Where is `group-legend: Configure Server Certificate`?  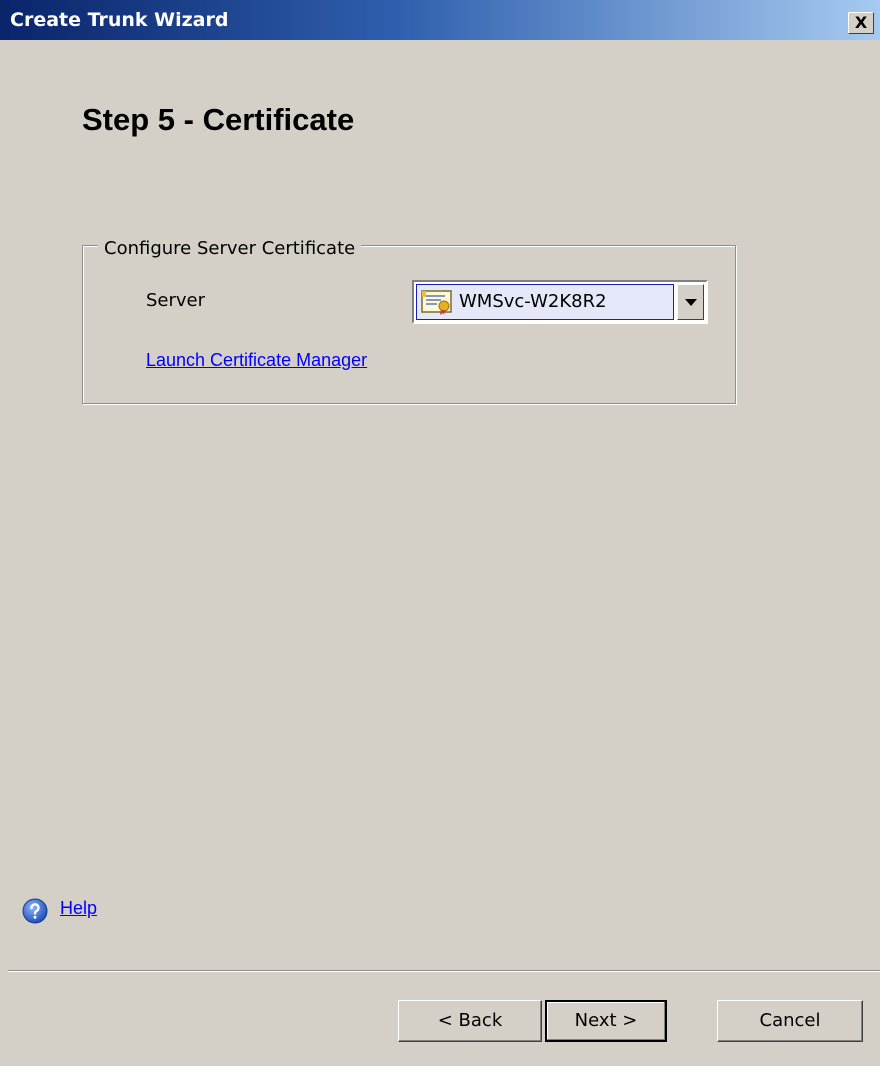
group-legend: Configure Server Certificate is located at coordinates (230, 249).